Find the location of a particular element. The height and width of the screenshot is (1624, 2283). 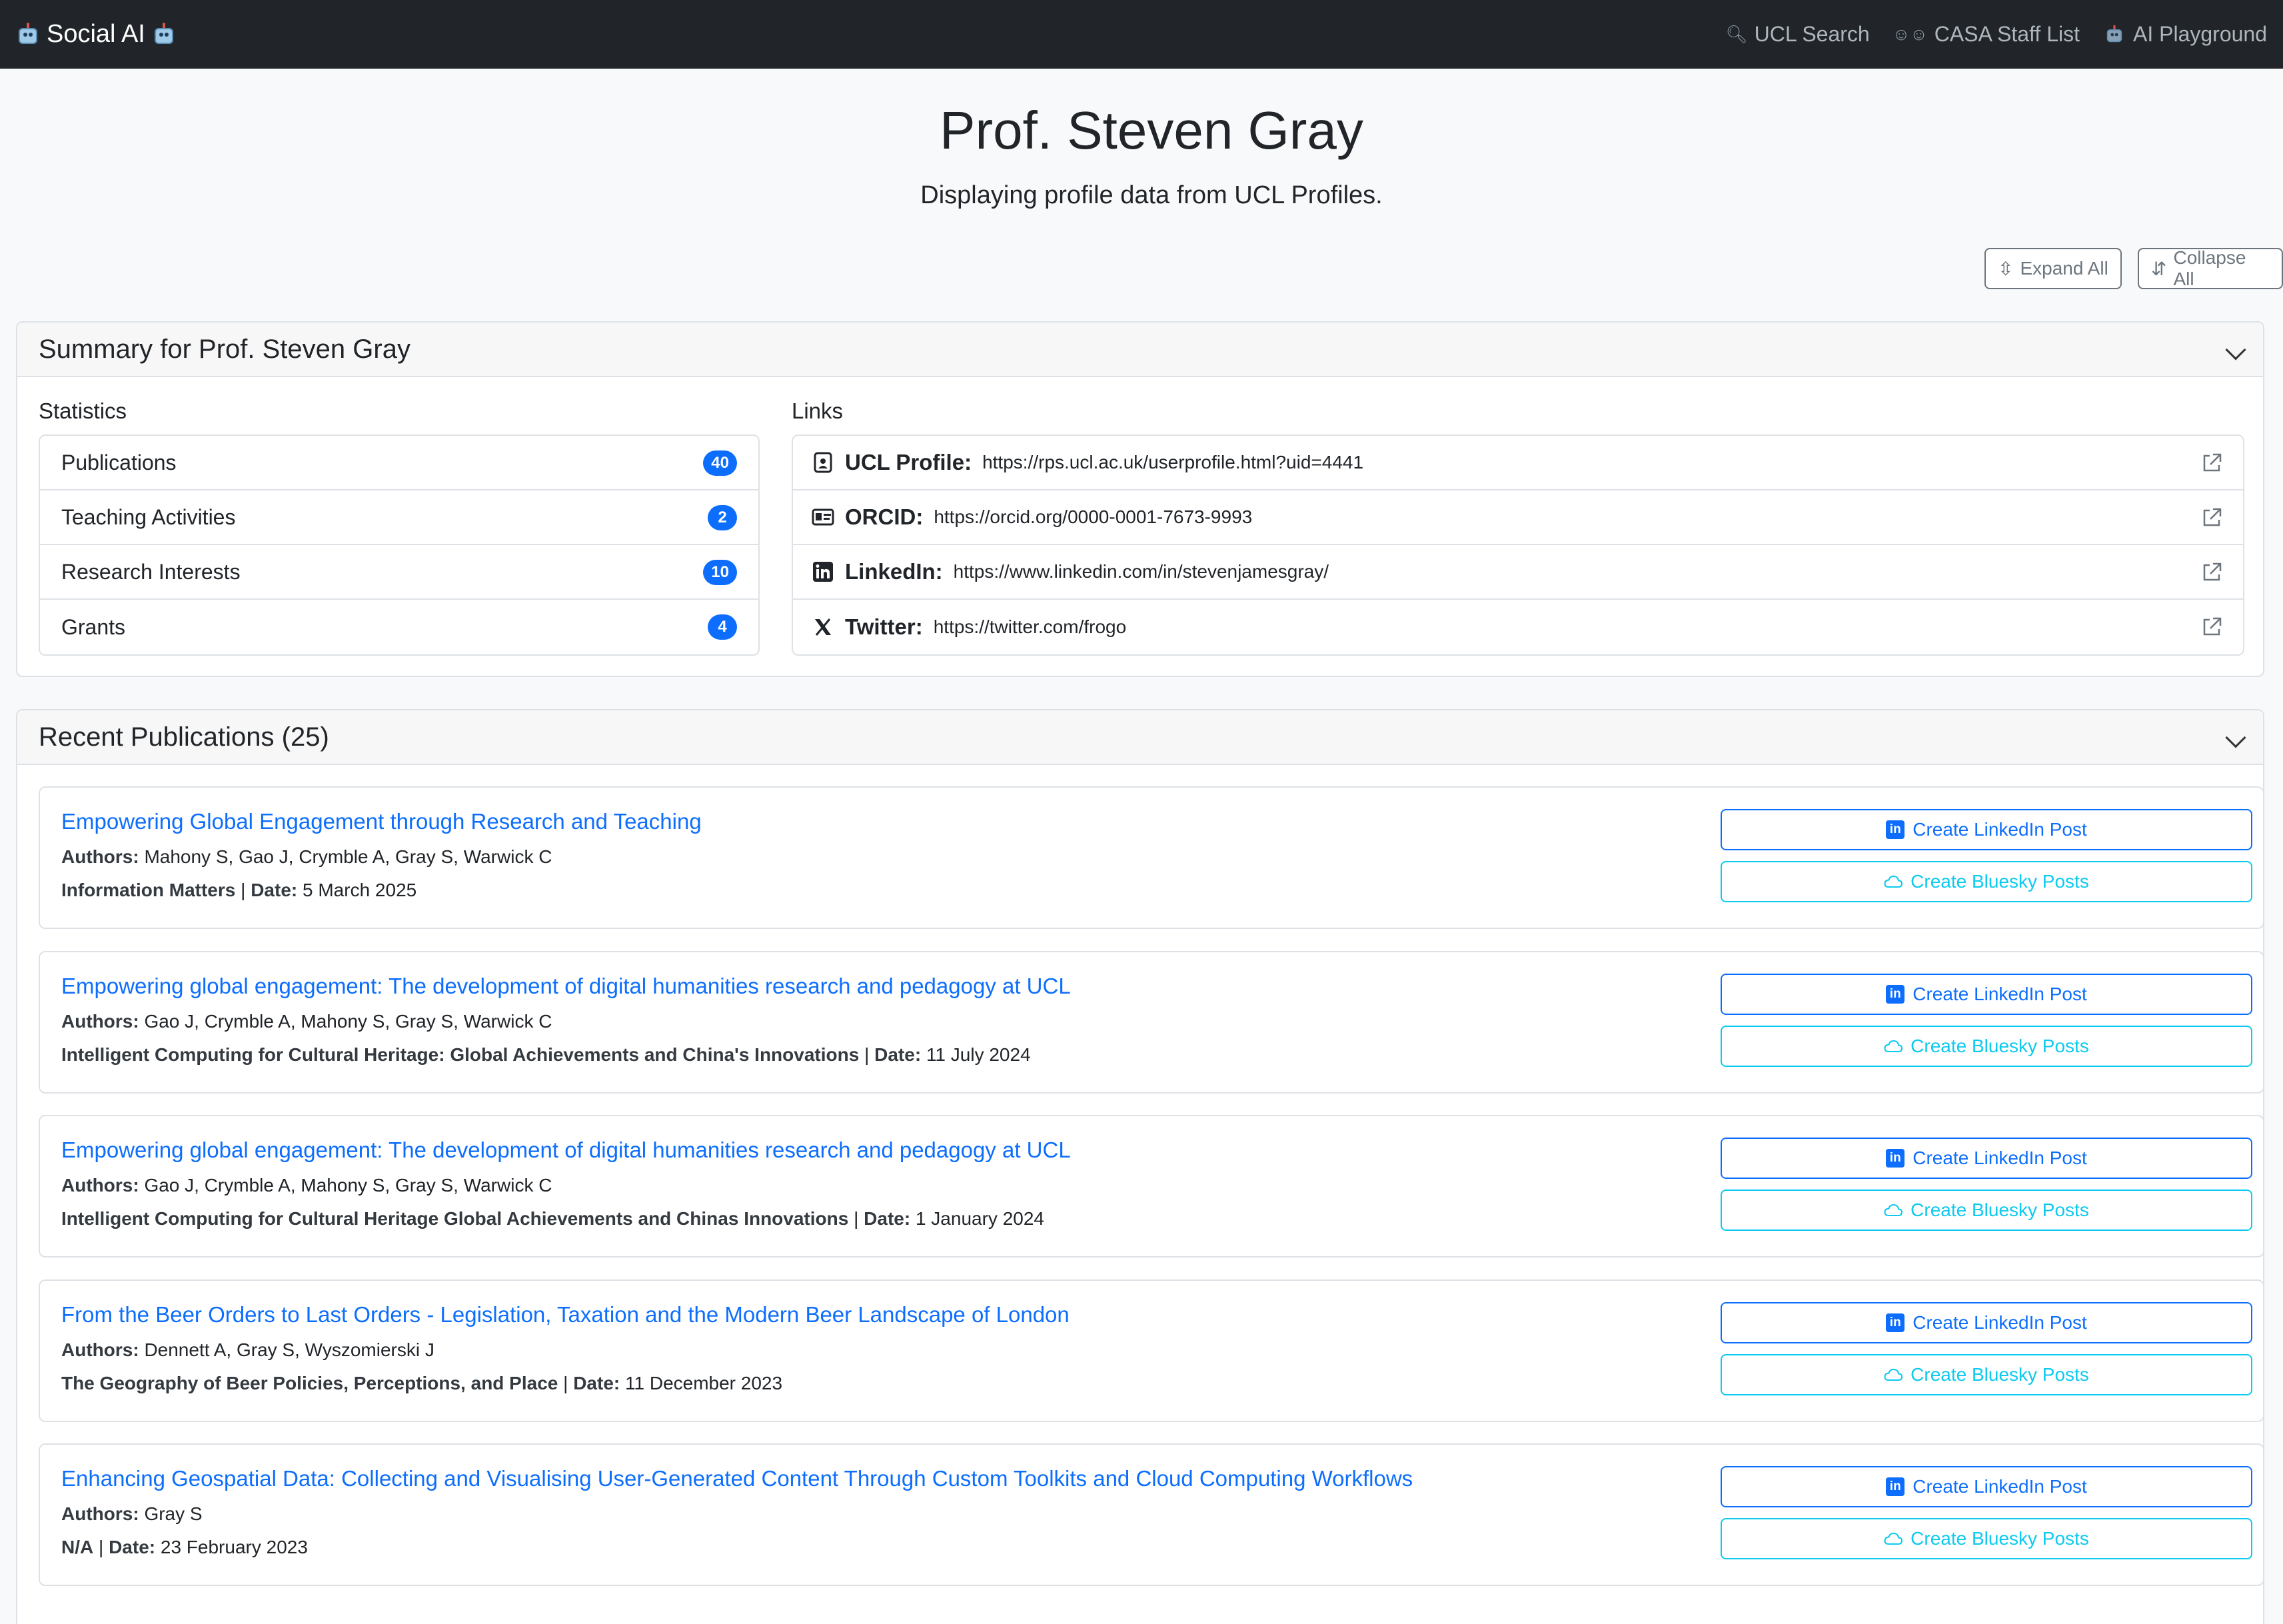

nav-link-ai-playground: AI Playground is located at coordinates (2184, 34).